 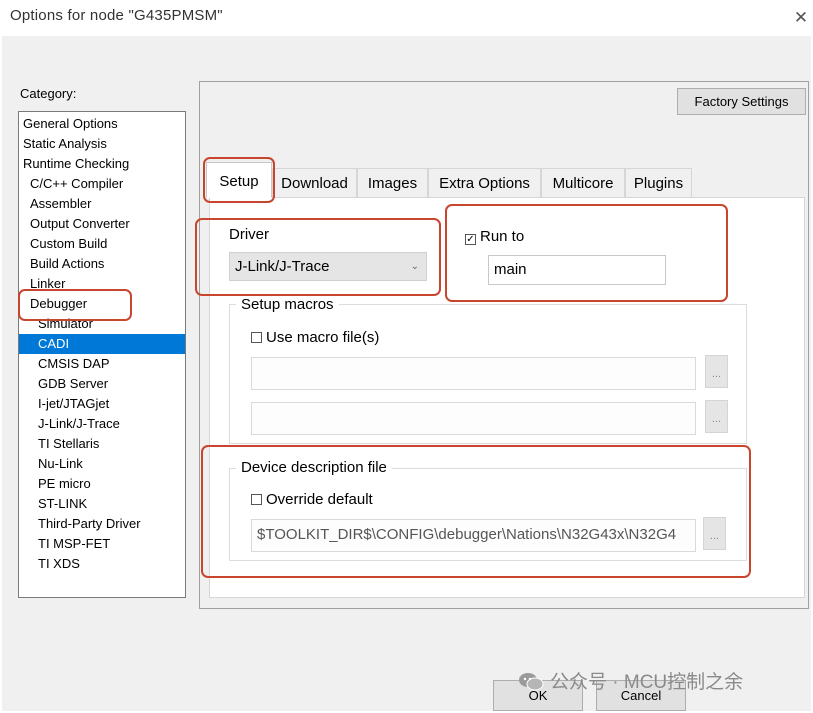 I want to click on category-item-ti-xds: TI XDS, so click(x=102, y=564).